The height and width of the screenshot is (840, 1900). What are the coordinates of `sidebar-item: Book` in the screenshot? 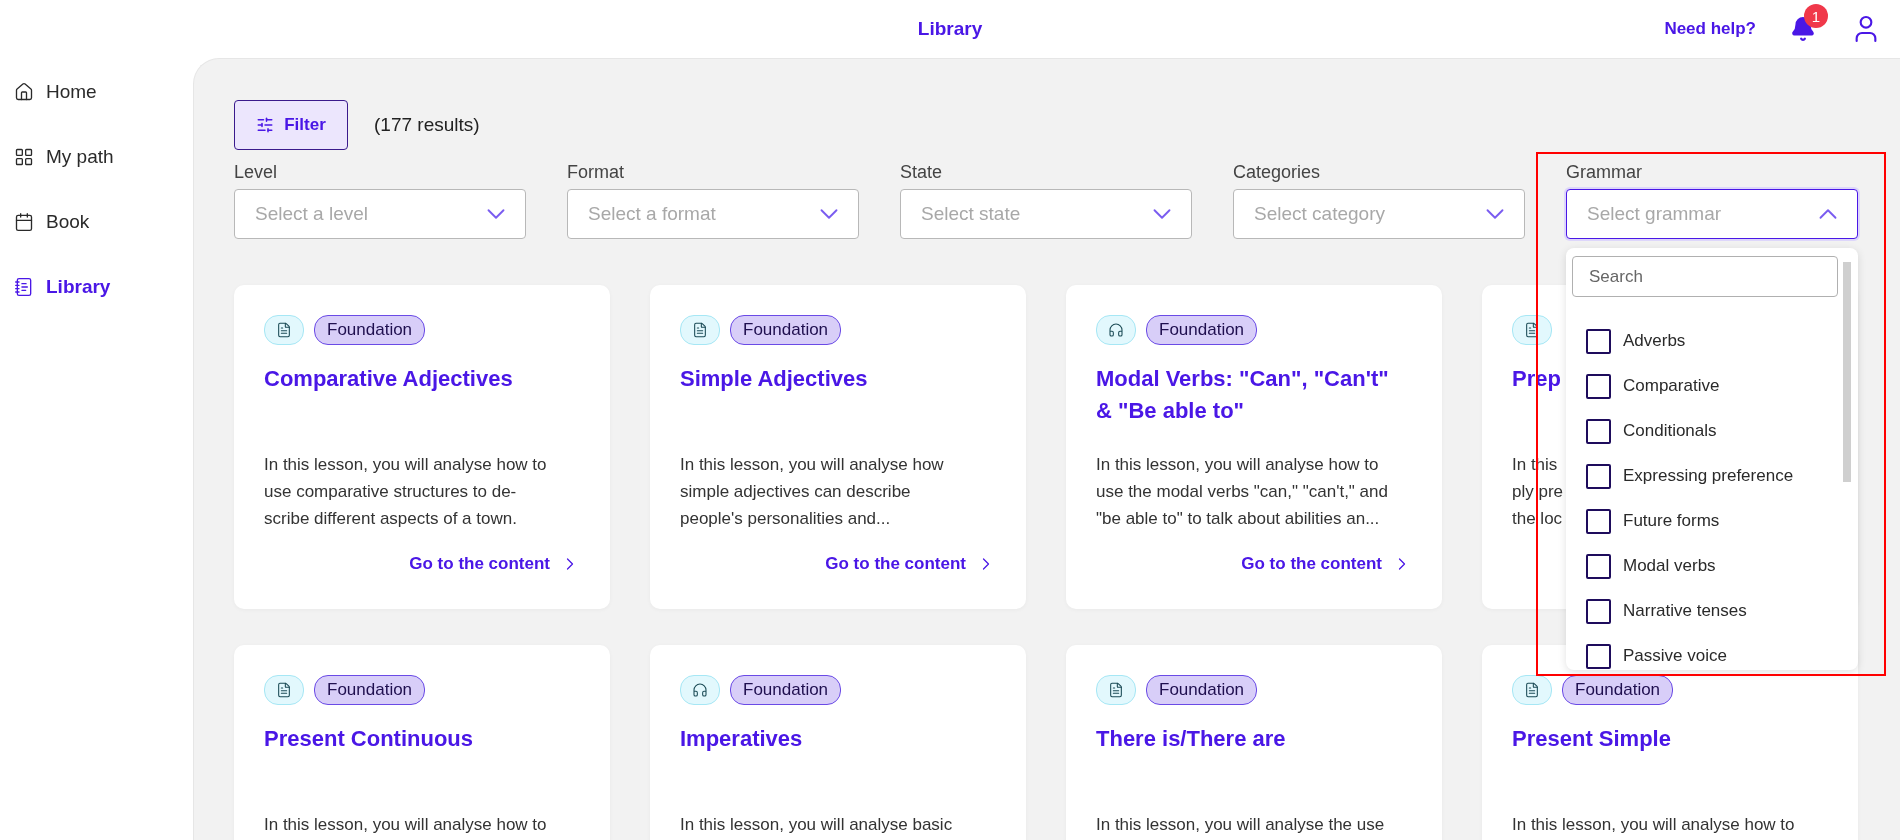 It's located at (103, 222).